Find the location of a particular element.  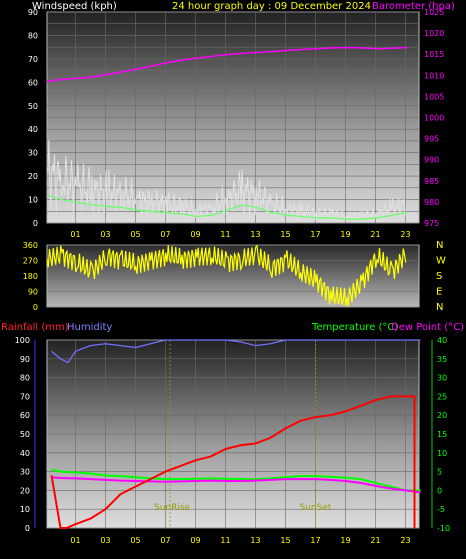

barometer-tick-label: 1015 is located at coordinates (434, 54).